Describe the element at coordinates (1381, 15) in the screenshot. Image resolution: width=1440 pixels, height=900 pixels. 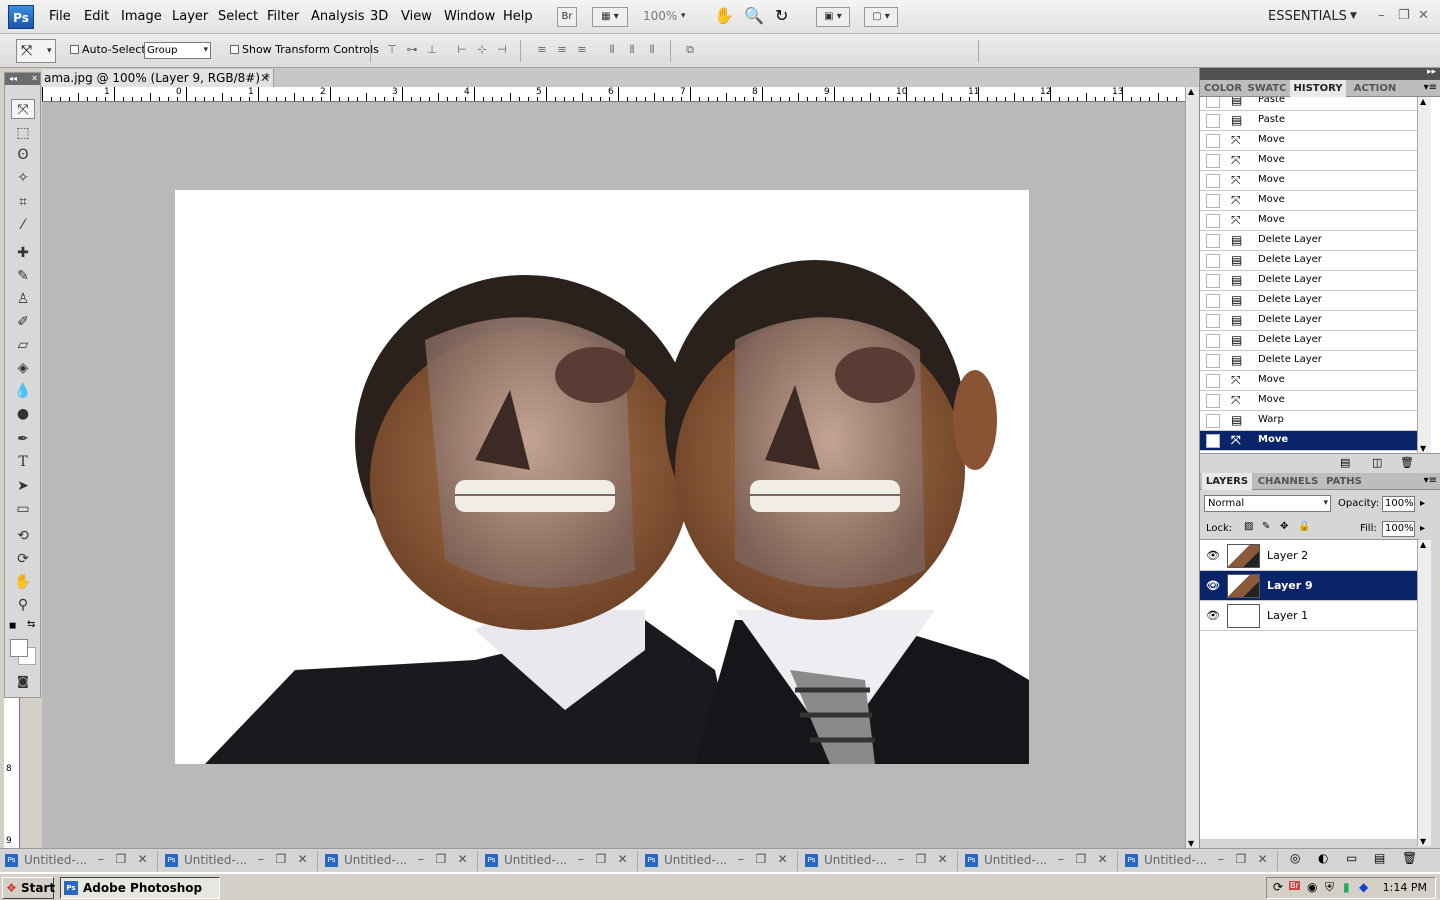
I see `minimize-icon: –` at that location.